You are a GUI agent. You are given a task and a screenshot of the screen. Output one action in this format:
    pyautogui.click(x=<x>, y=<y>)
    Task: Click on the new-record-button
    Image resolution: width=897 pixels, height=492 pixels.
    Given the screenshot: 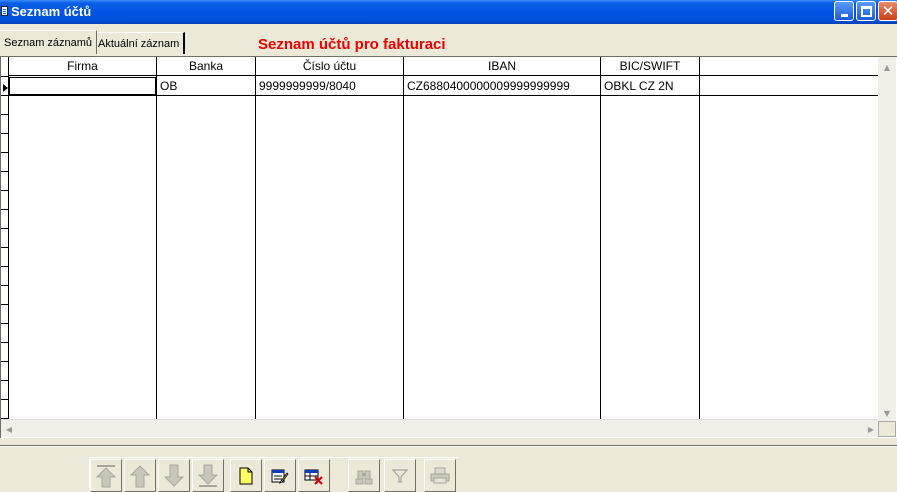 What is the action you would take?
    pyautogui.click(x=246, y=475)
    